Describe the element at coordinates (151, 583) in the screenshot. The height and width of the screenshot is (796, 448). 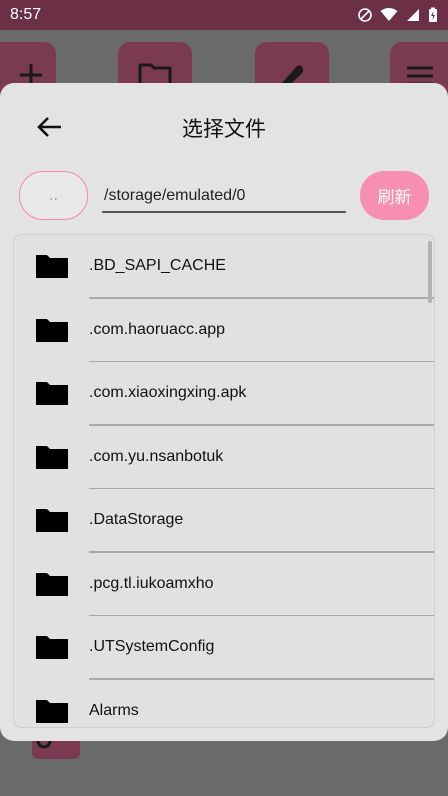
I see `file-name: .pcg.tl.iukoamxho` at that location.